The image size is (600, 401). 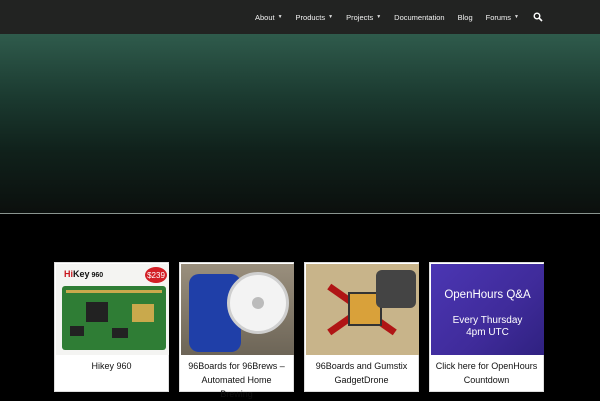 What do you see at coordinates (502, 17) in the screenshot?
I see `nav-forums: Forums ▼` at bounding box center [502, 17].